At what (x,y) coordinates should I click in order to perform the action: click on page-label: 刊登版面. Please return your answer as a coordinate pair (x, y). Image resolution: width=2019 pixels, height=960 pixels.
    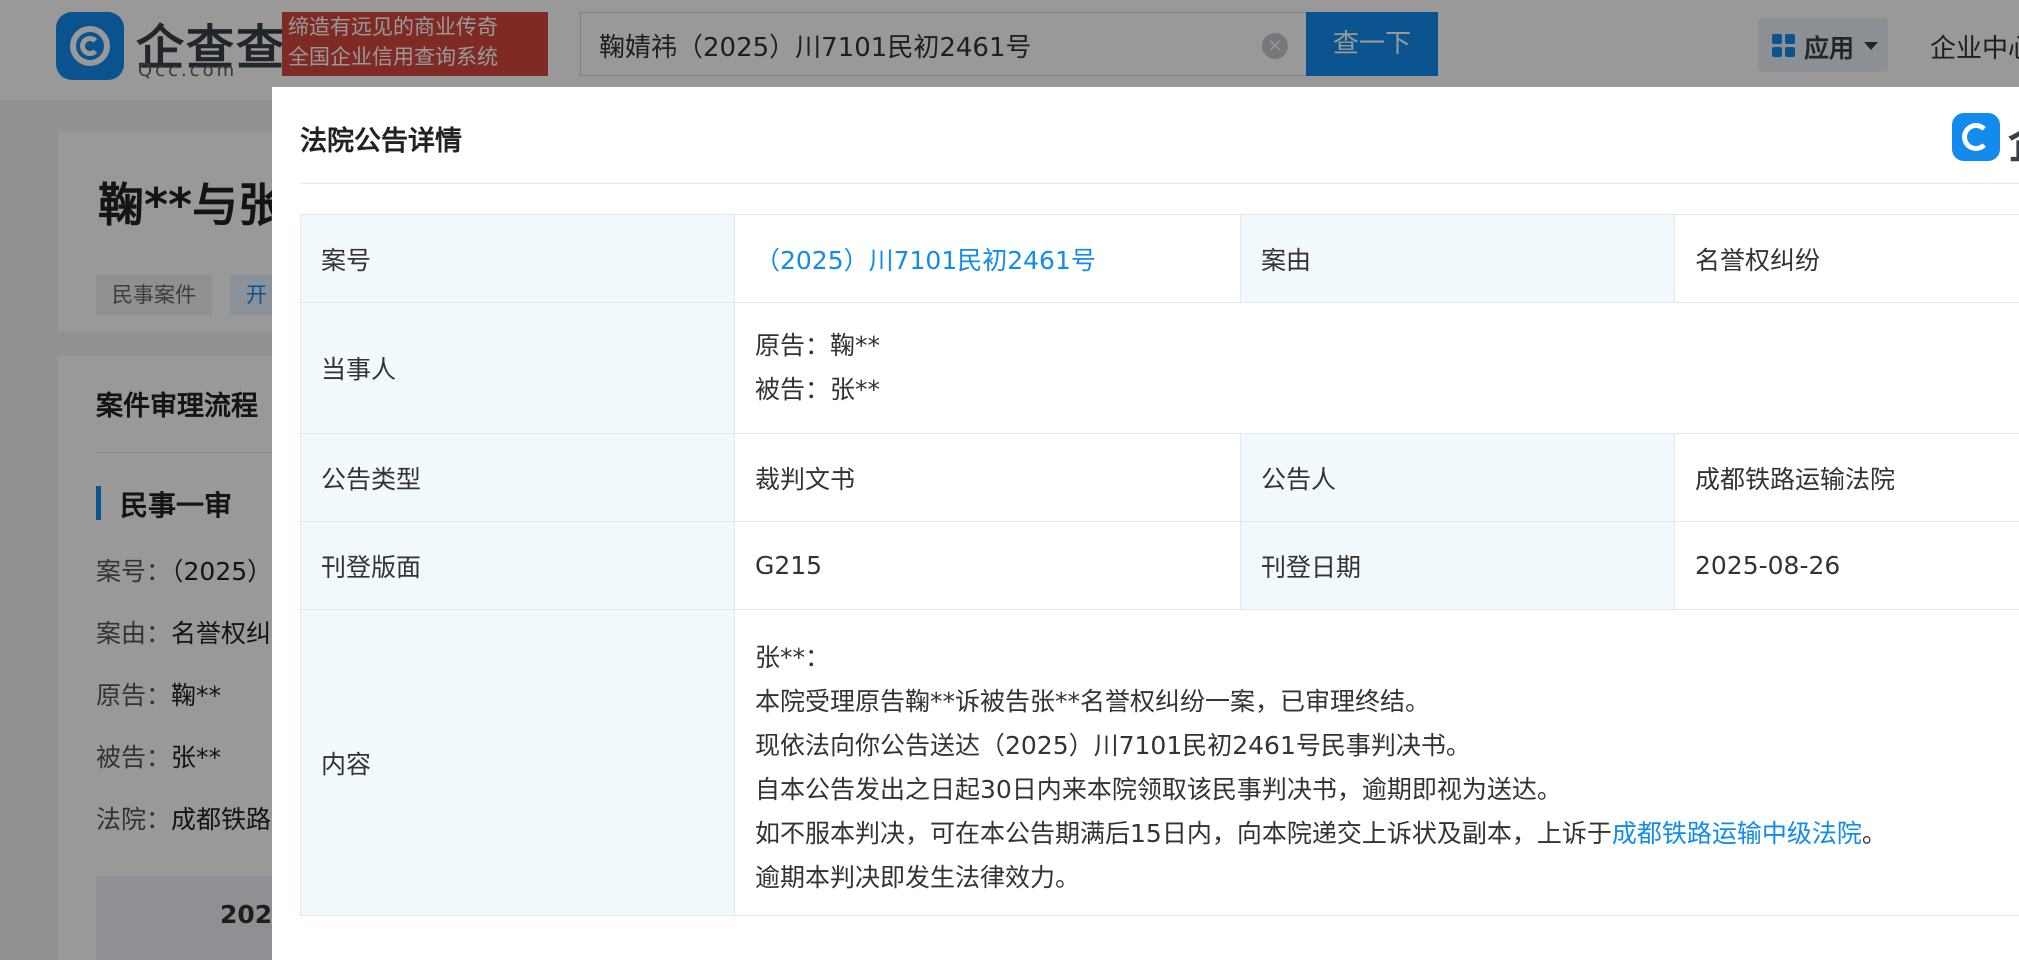
    Looking at the image, I should click on (517, 565).